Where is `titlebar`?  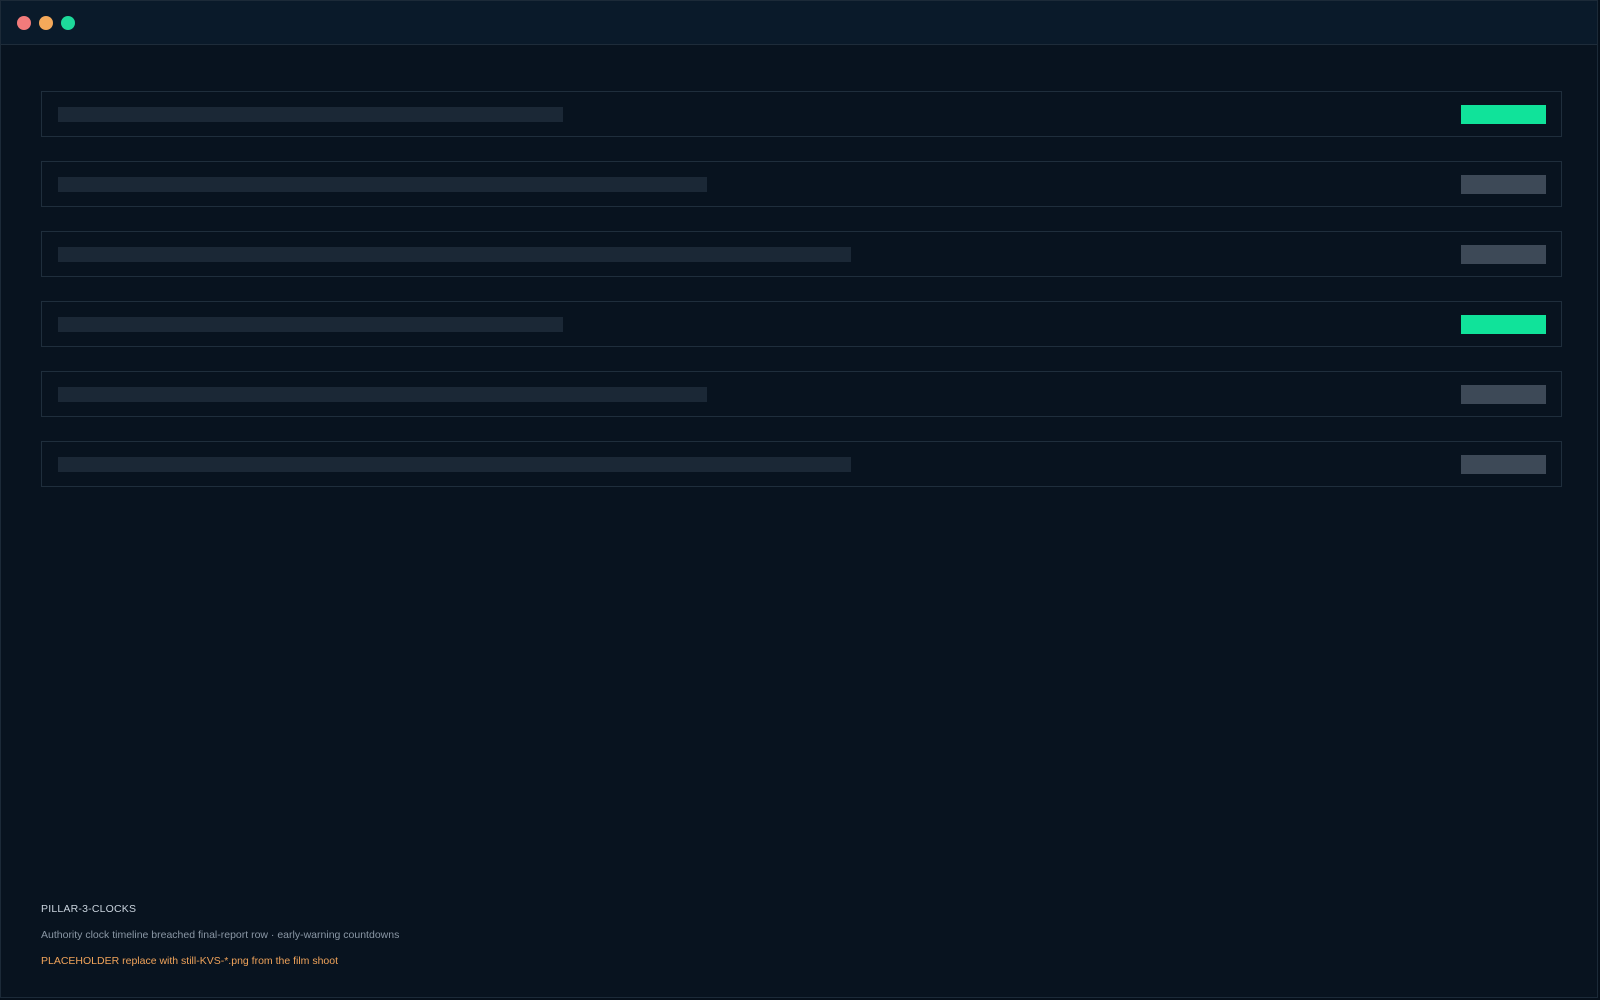
titlebar is located at coordinates (799, 23).